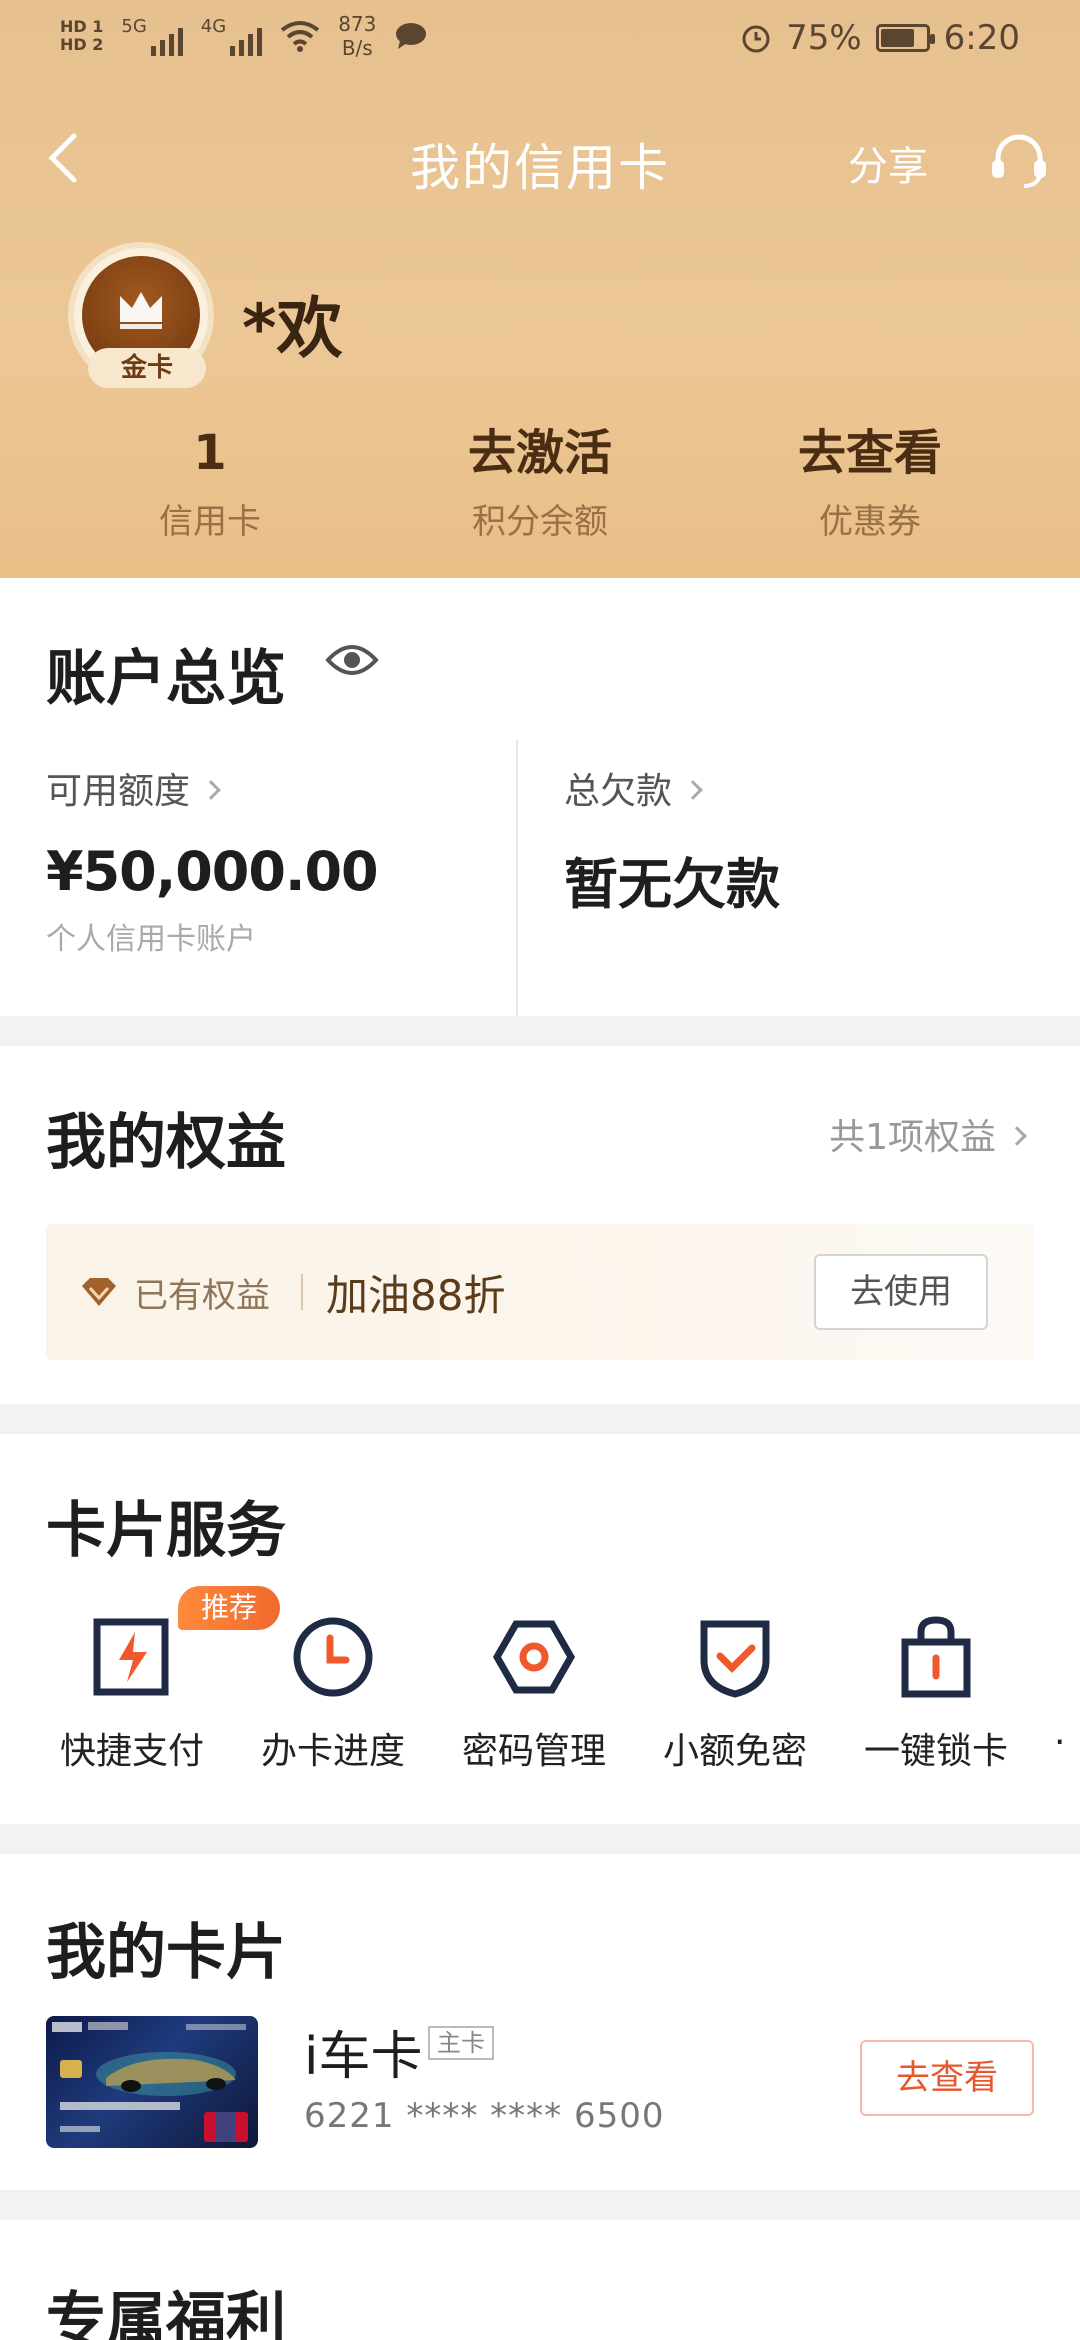 This screenshot has height=2340, width=1080. Describe the element at coordinates (202, 1296) in the screenshot. I see `benefit-status: 已有权益` at that location.